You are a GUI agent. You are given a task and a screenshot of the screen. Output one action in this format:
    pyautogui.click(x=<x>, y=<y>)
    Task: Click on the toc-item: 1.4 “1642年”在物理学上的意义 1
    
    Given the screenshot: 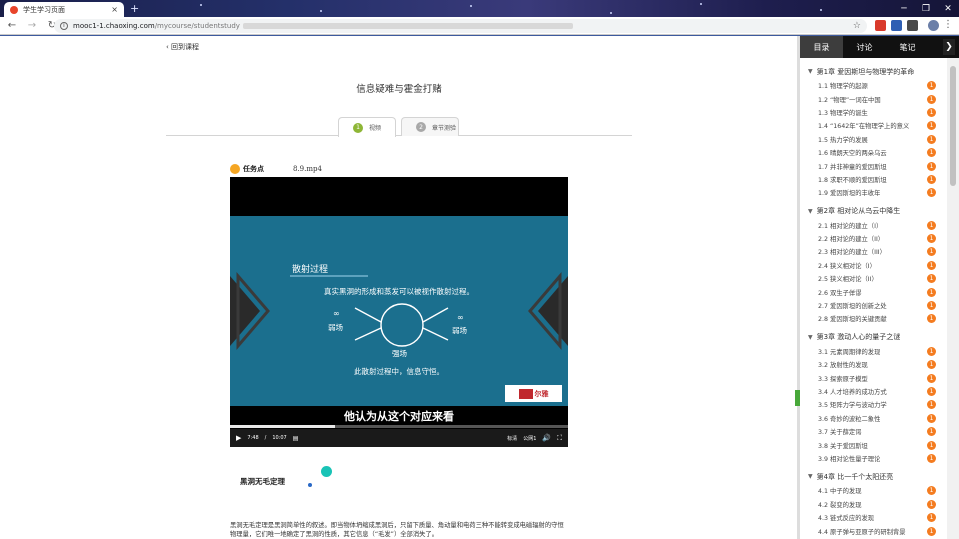 What is the action you would take?
    pyautogui.click(x=871, y=125)
    